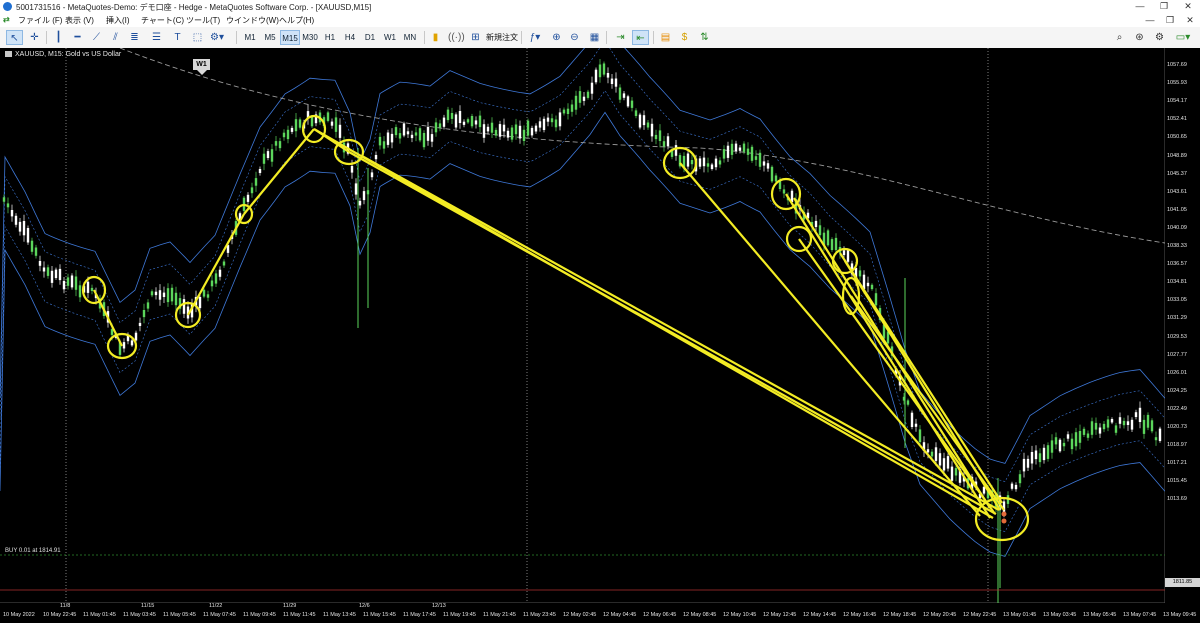 The height and width of the screenshot is (623, 1200). Describe the element at coordinates (252, 20) in the screenshot. I see `menu-window: ウインドウ(W)` at that location.